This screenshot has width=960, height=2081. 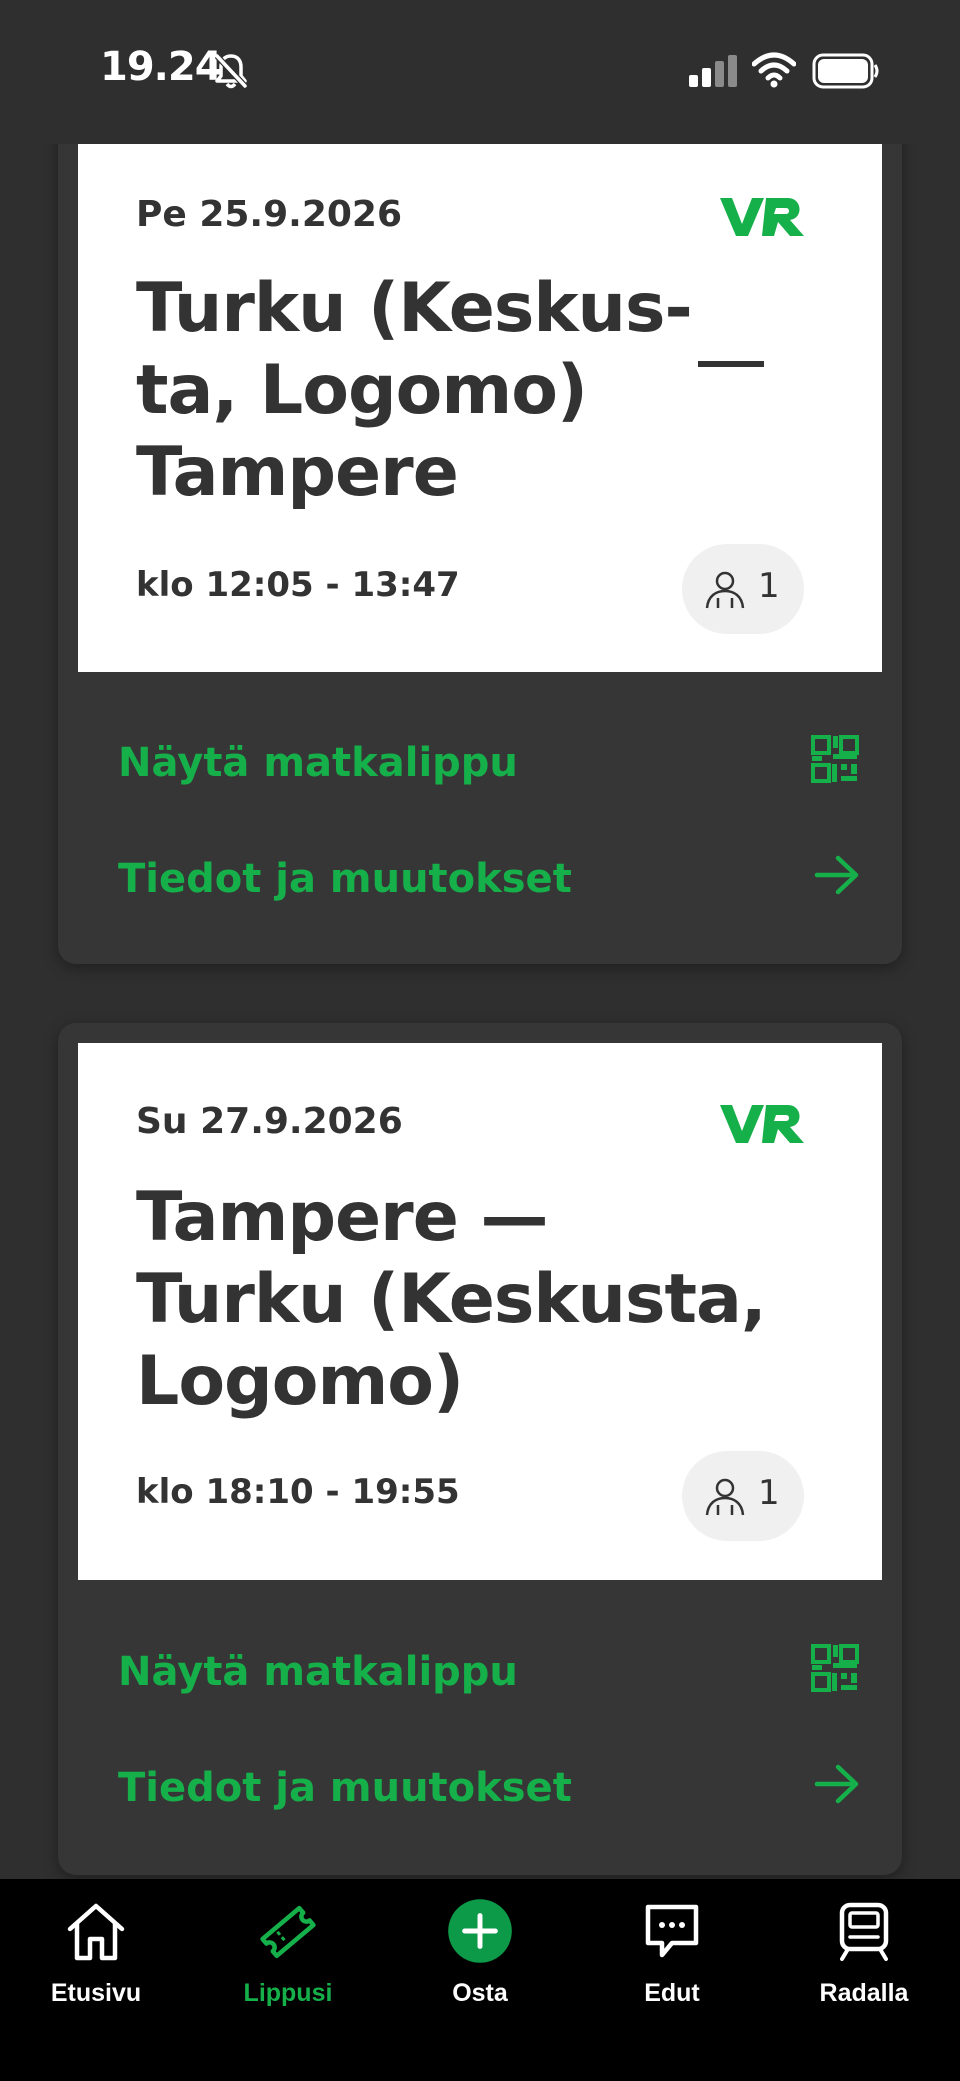 What do you see at coordinates (731, 364) in the screenshot?
I see `route-dash` at bounding box center [731, 364].